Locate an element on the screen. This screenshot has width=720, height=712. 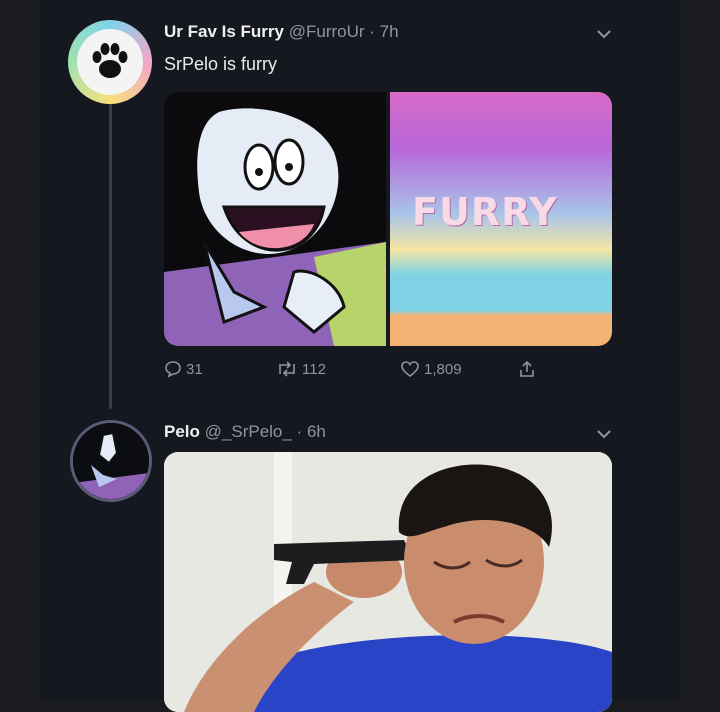
comment-bubble-icon is located at coordinates (173, 369).